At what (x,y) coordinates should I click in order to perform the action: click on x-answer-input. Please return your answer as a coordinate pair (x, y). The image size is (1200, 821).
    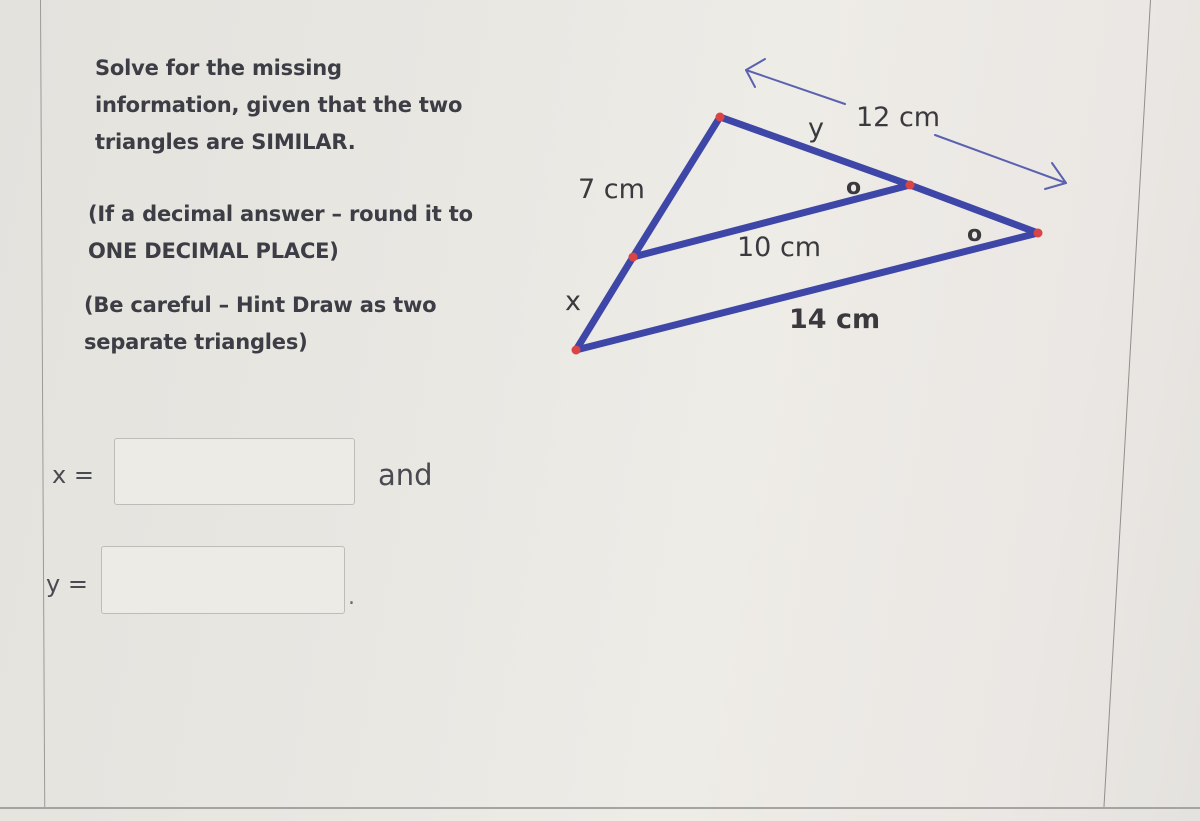
    Looking at the image, I should click on (234, 471).